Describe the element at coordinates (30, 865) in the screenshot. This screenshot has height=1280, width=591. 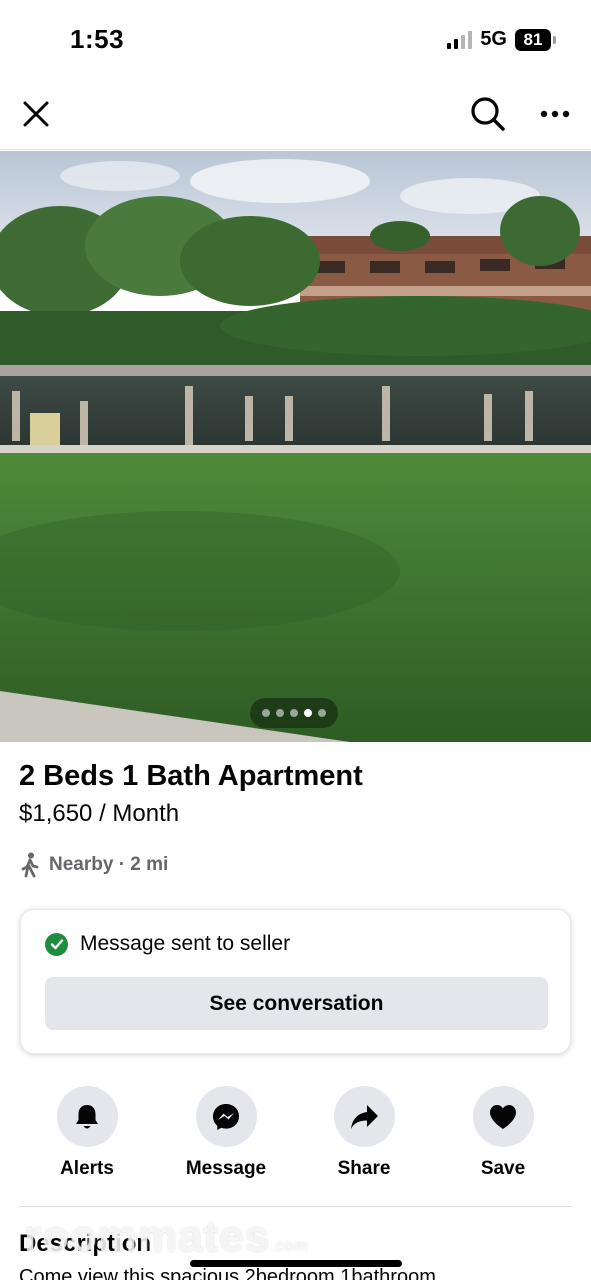
I see `walking-person-icon` at that location.